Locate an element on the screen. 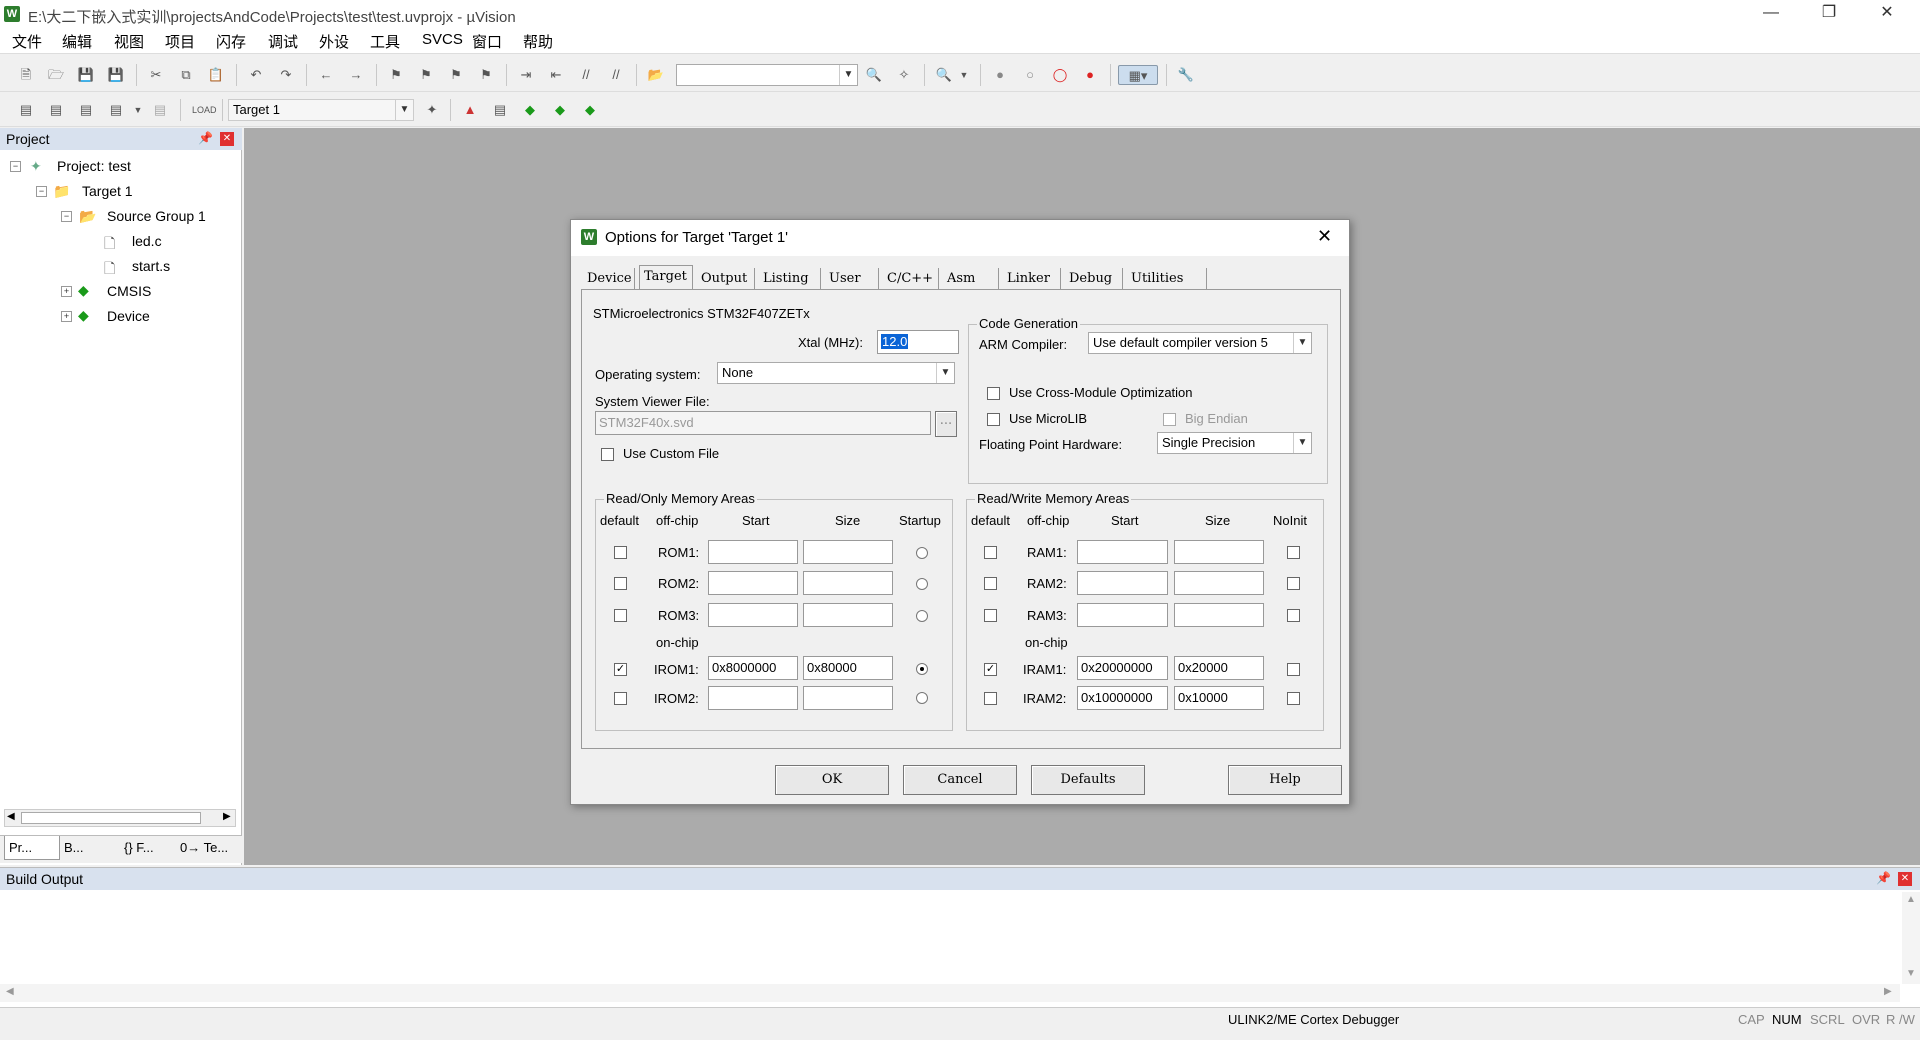  fph-select: Single Precision ▼ is located at coordinates (1234, 443).